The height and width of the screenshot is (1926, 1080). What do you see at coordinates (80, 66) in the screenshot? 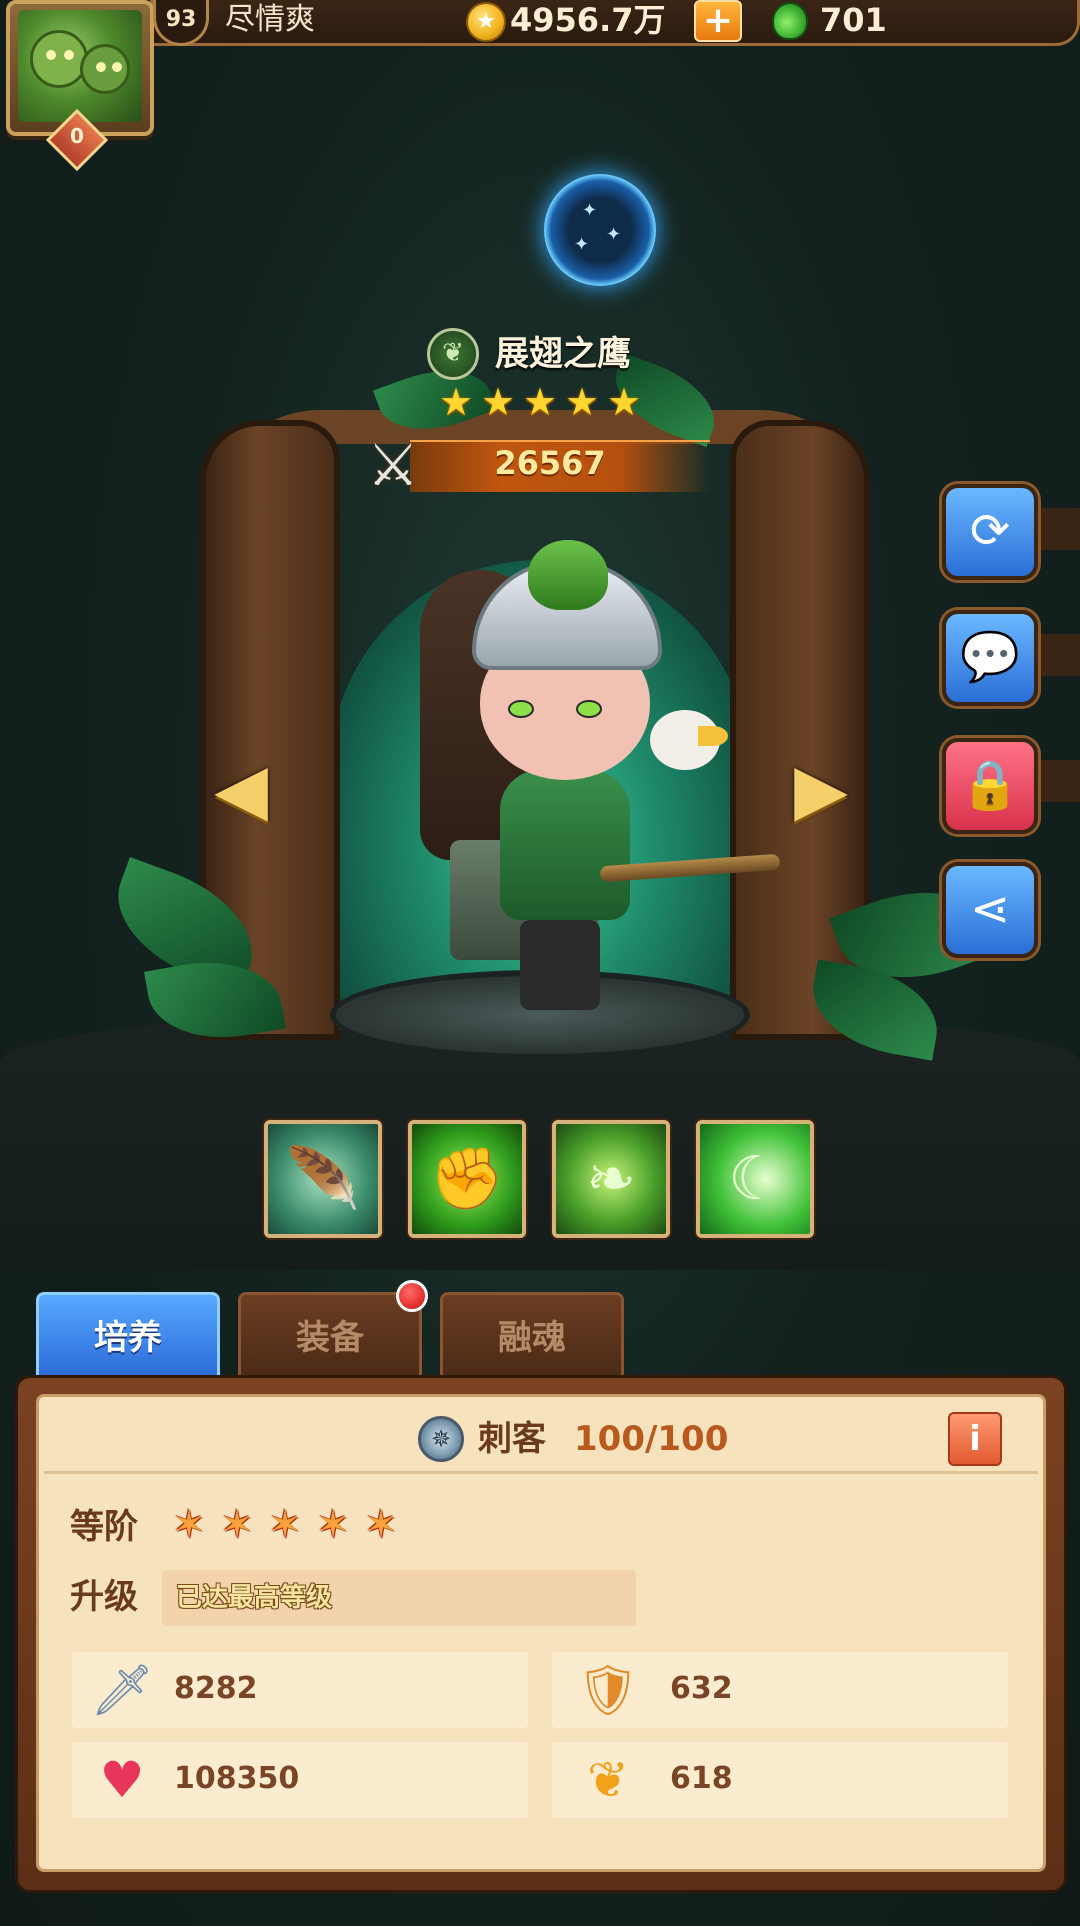
I see `avatar-portrait` at bounding box center [80, 66].